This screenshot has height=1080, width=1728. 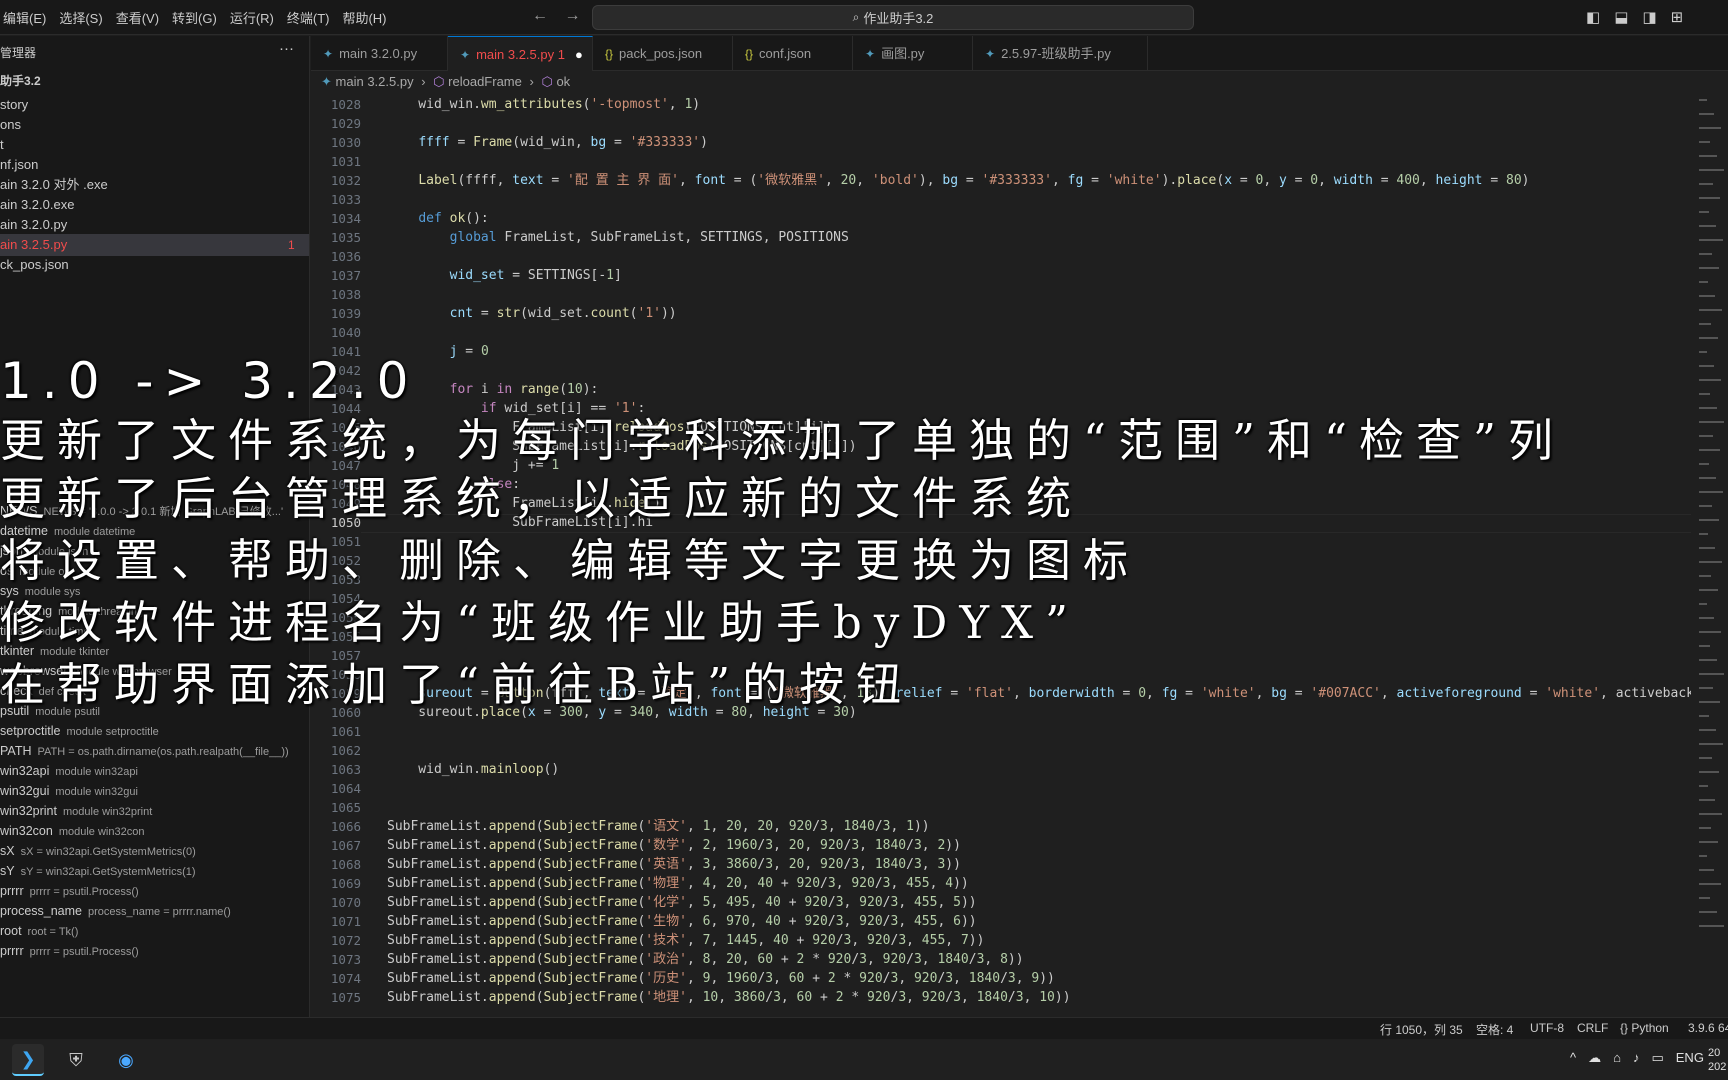 I want to click on vscode-taskbar-icon: ❯, so click(x=28, y=1060).